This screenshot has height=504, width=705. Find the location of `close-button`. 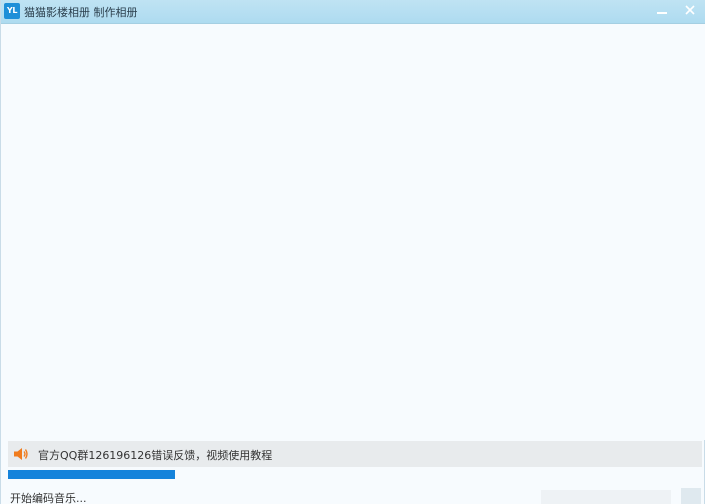

close-button is located at coordinates (690, 11).